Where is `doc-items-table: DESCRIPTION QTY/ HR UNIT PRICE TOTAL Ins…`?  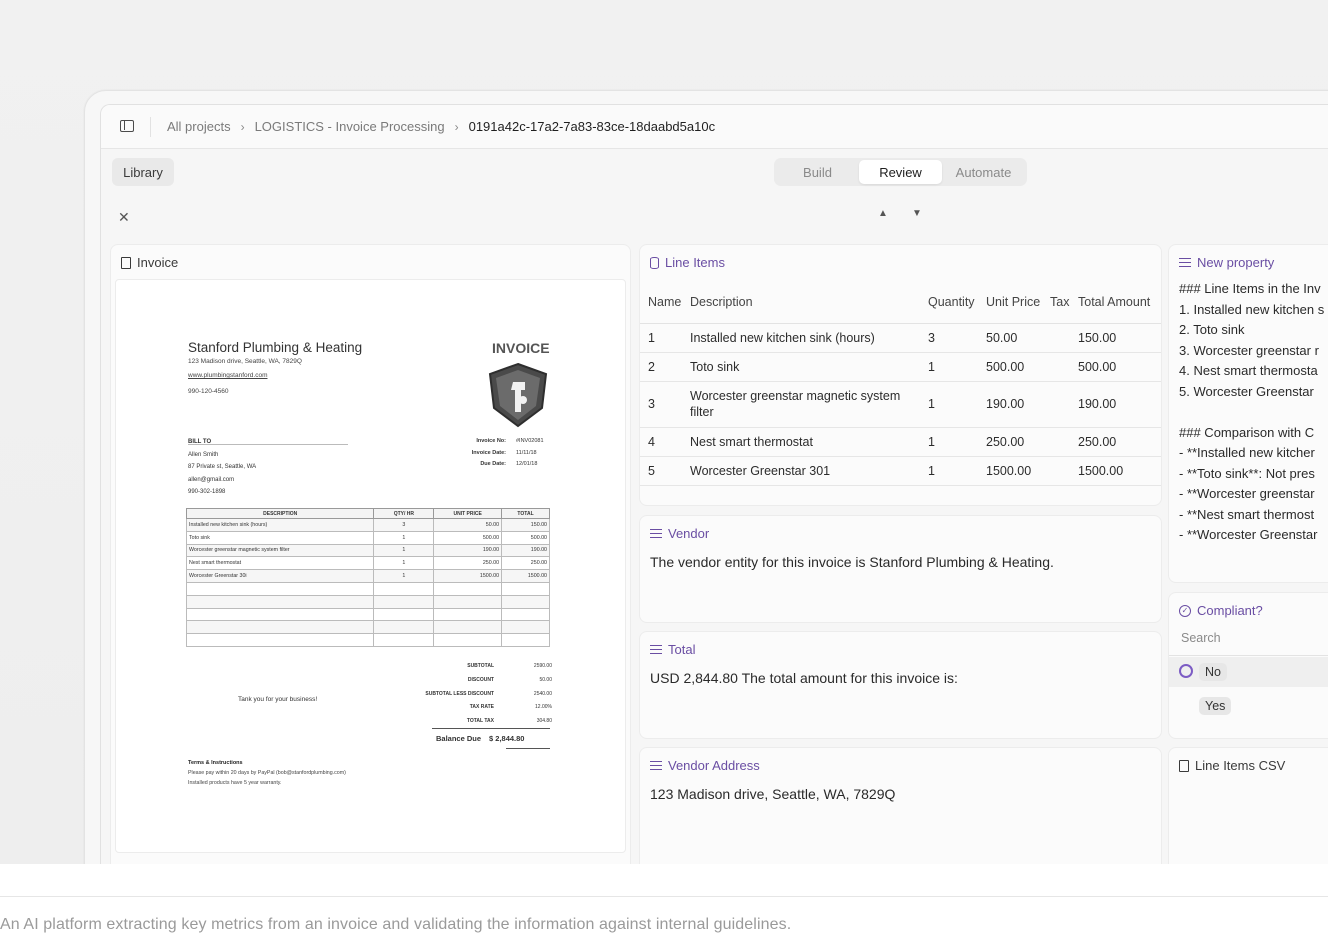
doc-items-table: DESCRIPTION QTY/ HR UNIT PRICE TOTAL Ins… is located at coordinates (367, 577).